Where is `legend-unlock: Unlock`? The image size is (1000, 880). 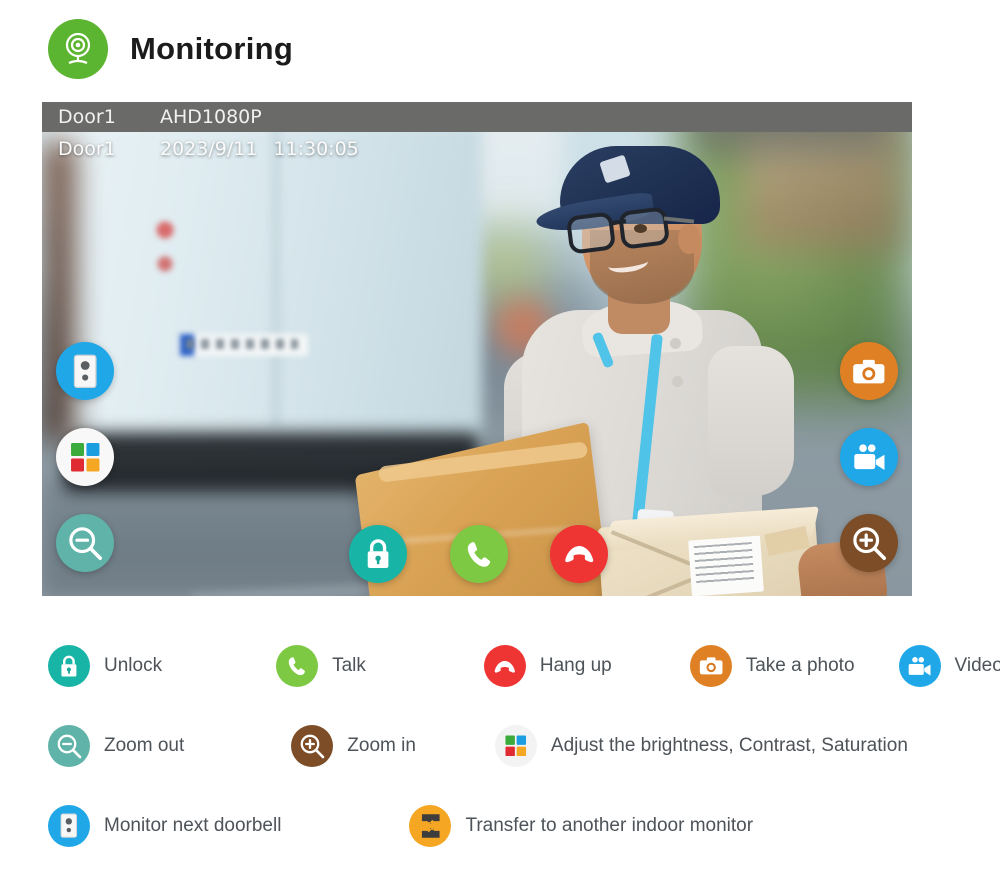
legend-unlock: Unlock is located at coordinates (105, 666).